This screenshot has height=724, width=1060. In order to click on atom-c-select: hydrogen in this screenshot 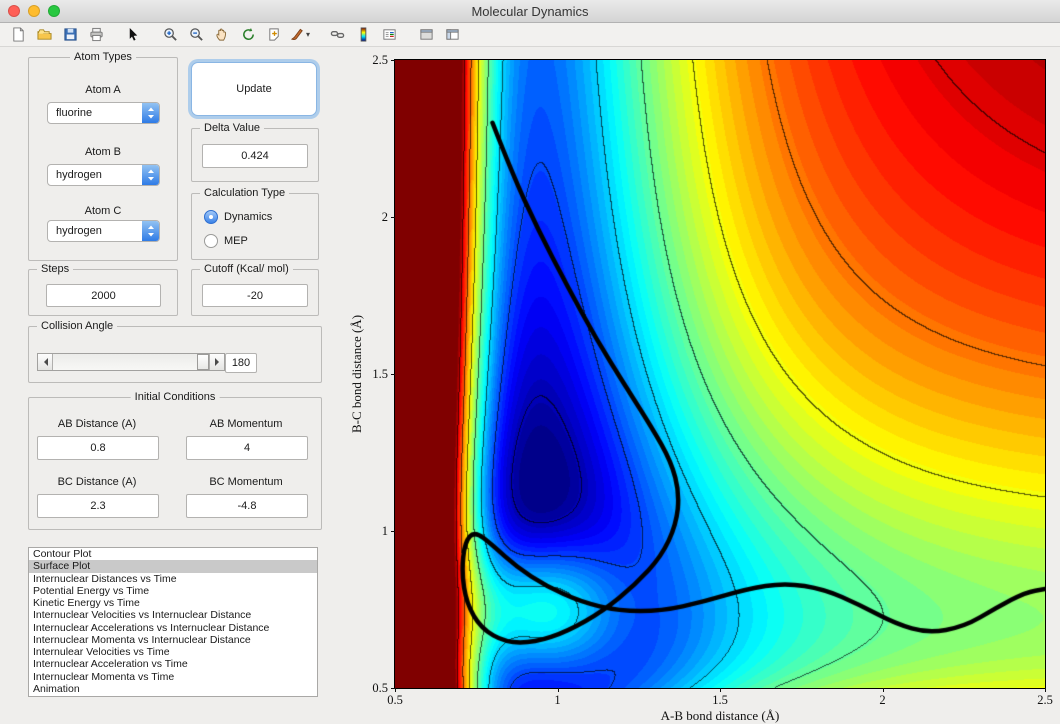, I will do `click(103, 231)`.